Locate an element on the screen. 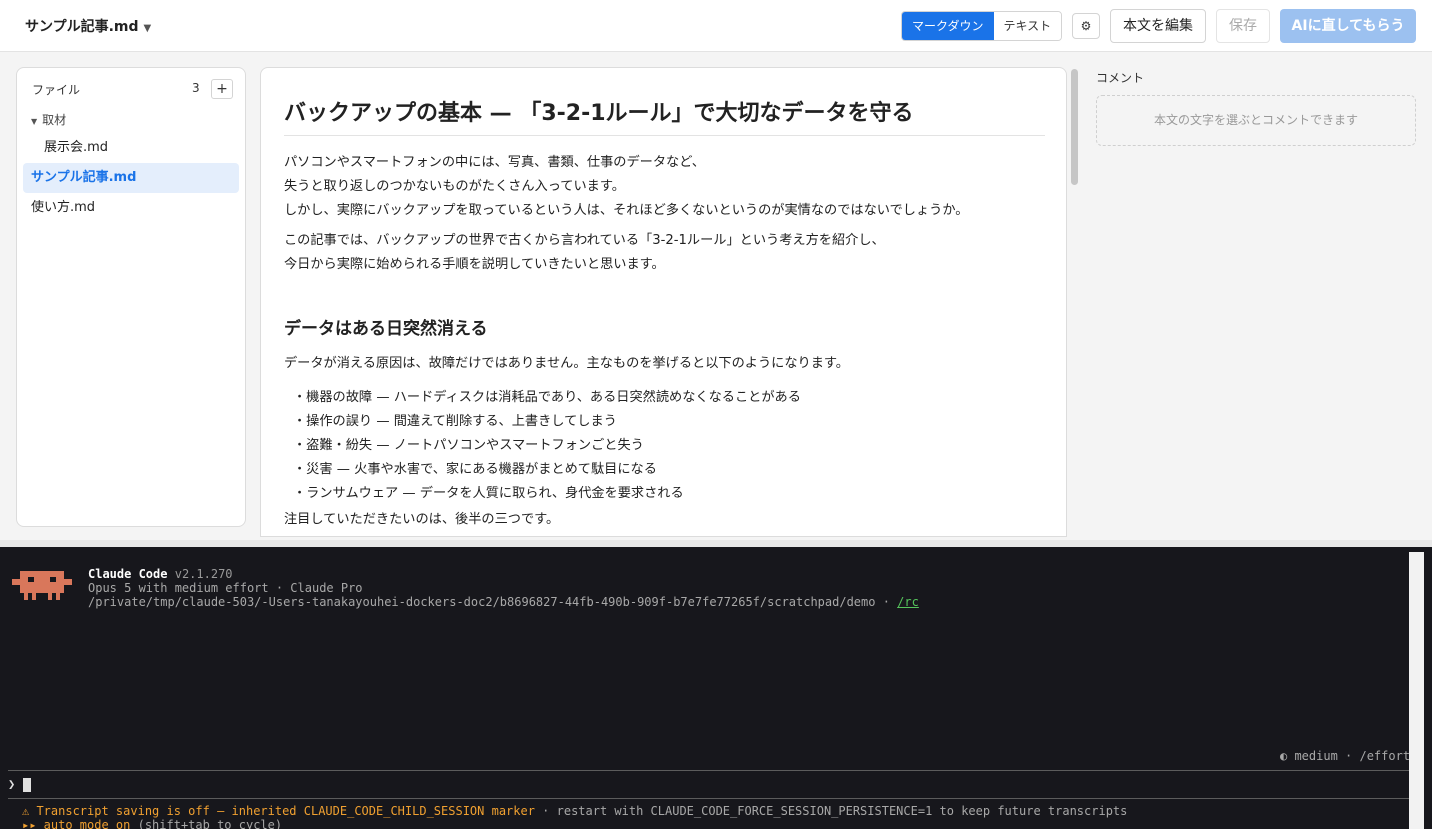 This screenshot has width=1432, height=829. triangle-down-icon: ▼ is located at coordinates (34, 121).